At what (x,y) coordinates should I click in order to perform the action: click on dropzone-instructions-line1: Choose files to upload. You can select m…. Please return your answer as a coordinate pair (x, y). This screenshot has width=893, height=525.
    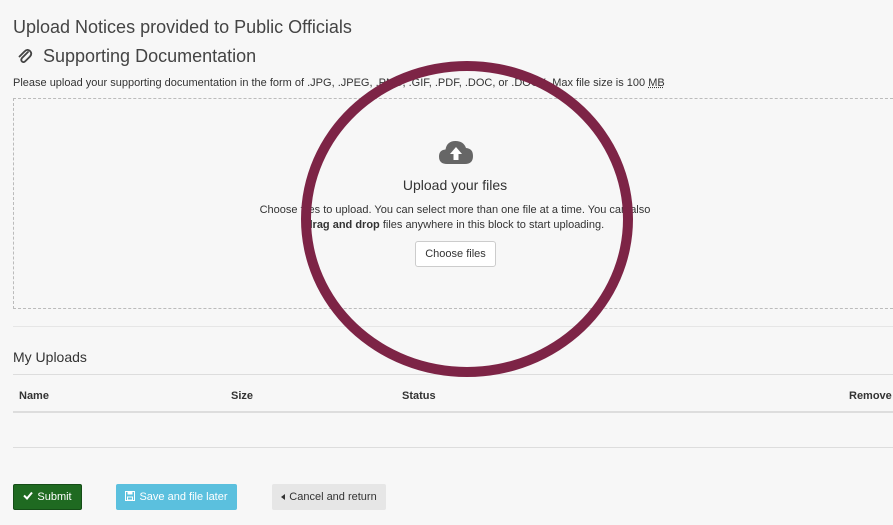
    Looking at the image, I should click on (455, 210).